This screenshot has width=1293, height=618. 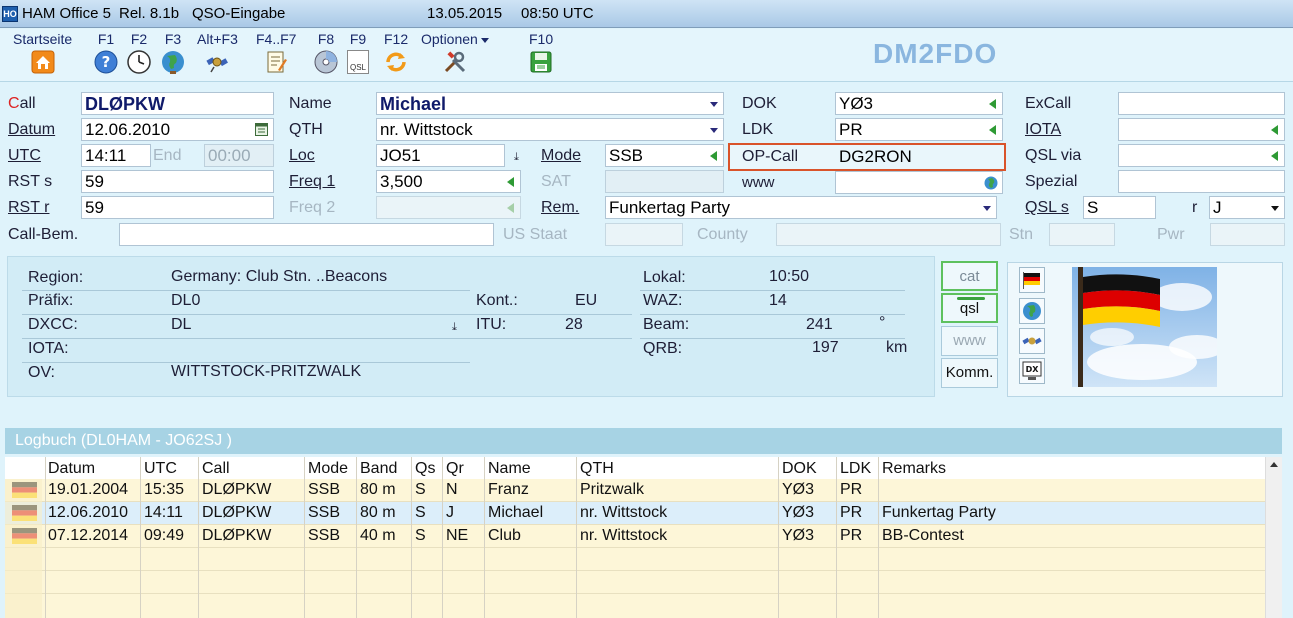 I want to click on column-header: Datum, so click(x=71, y=469).